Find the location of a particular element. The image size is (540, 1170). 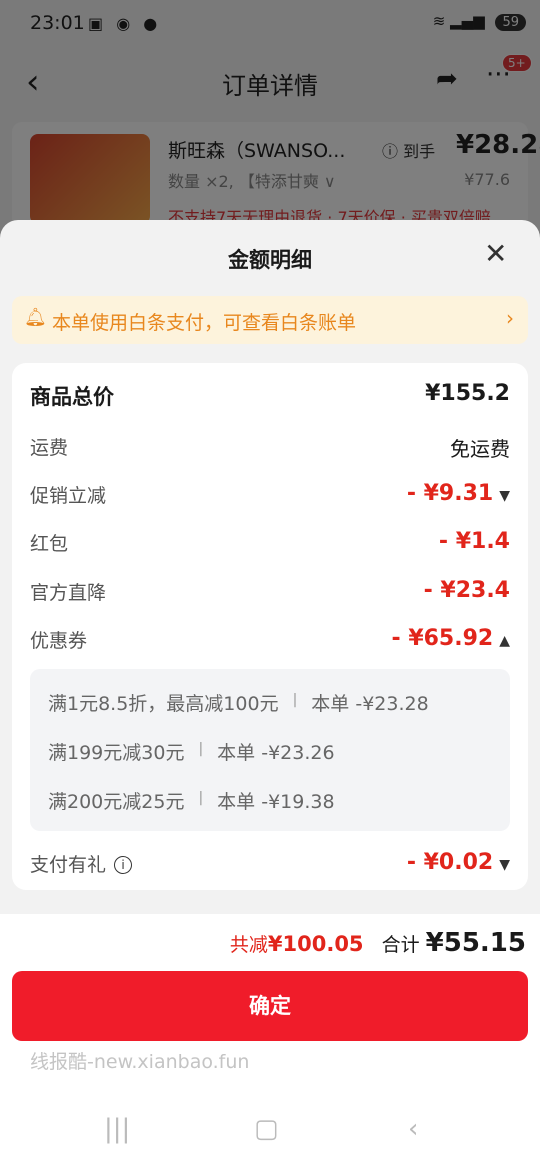

row-goods-total: 商品总价 ¥155.2 is located at coordinates (270, 396).